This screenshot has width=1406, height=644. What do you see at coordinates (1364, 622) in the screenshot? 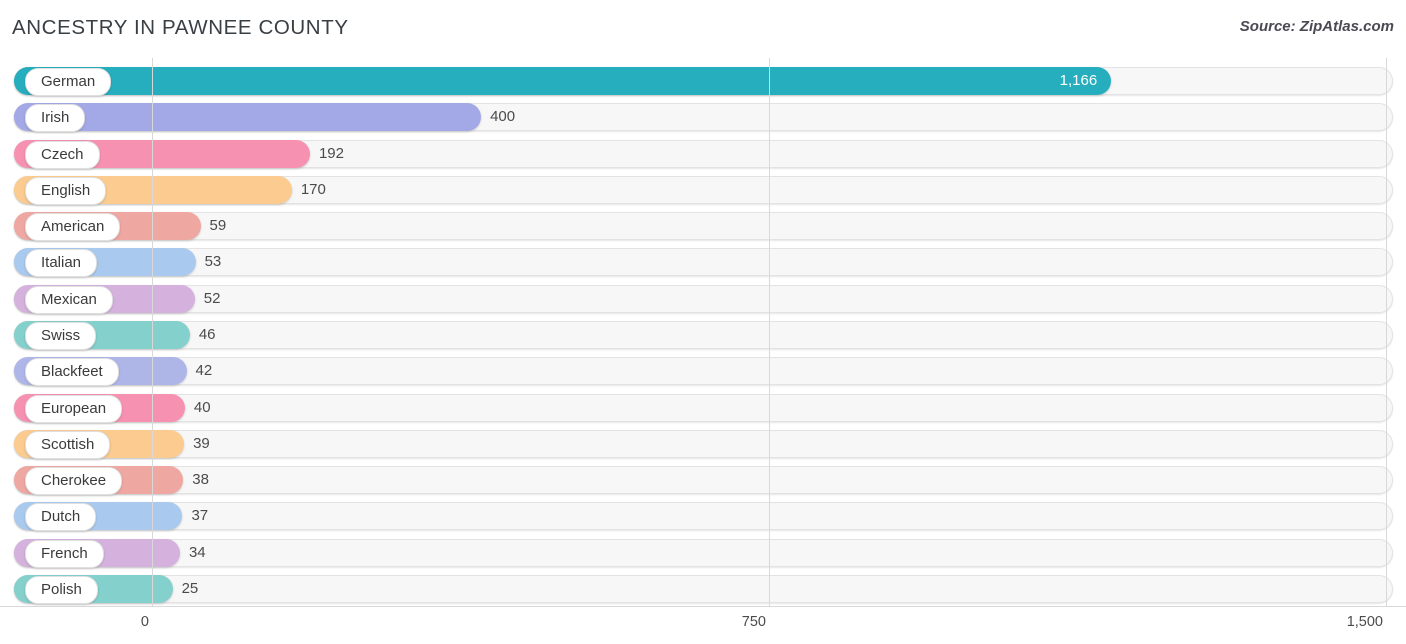
I see `axis-tick-label: 1,500` at bounding box center [1364, 622].